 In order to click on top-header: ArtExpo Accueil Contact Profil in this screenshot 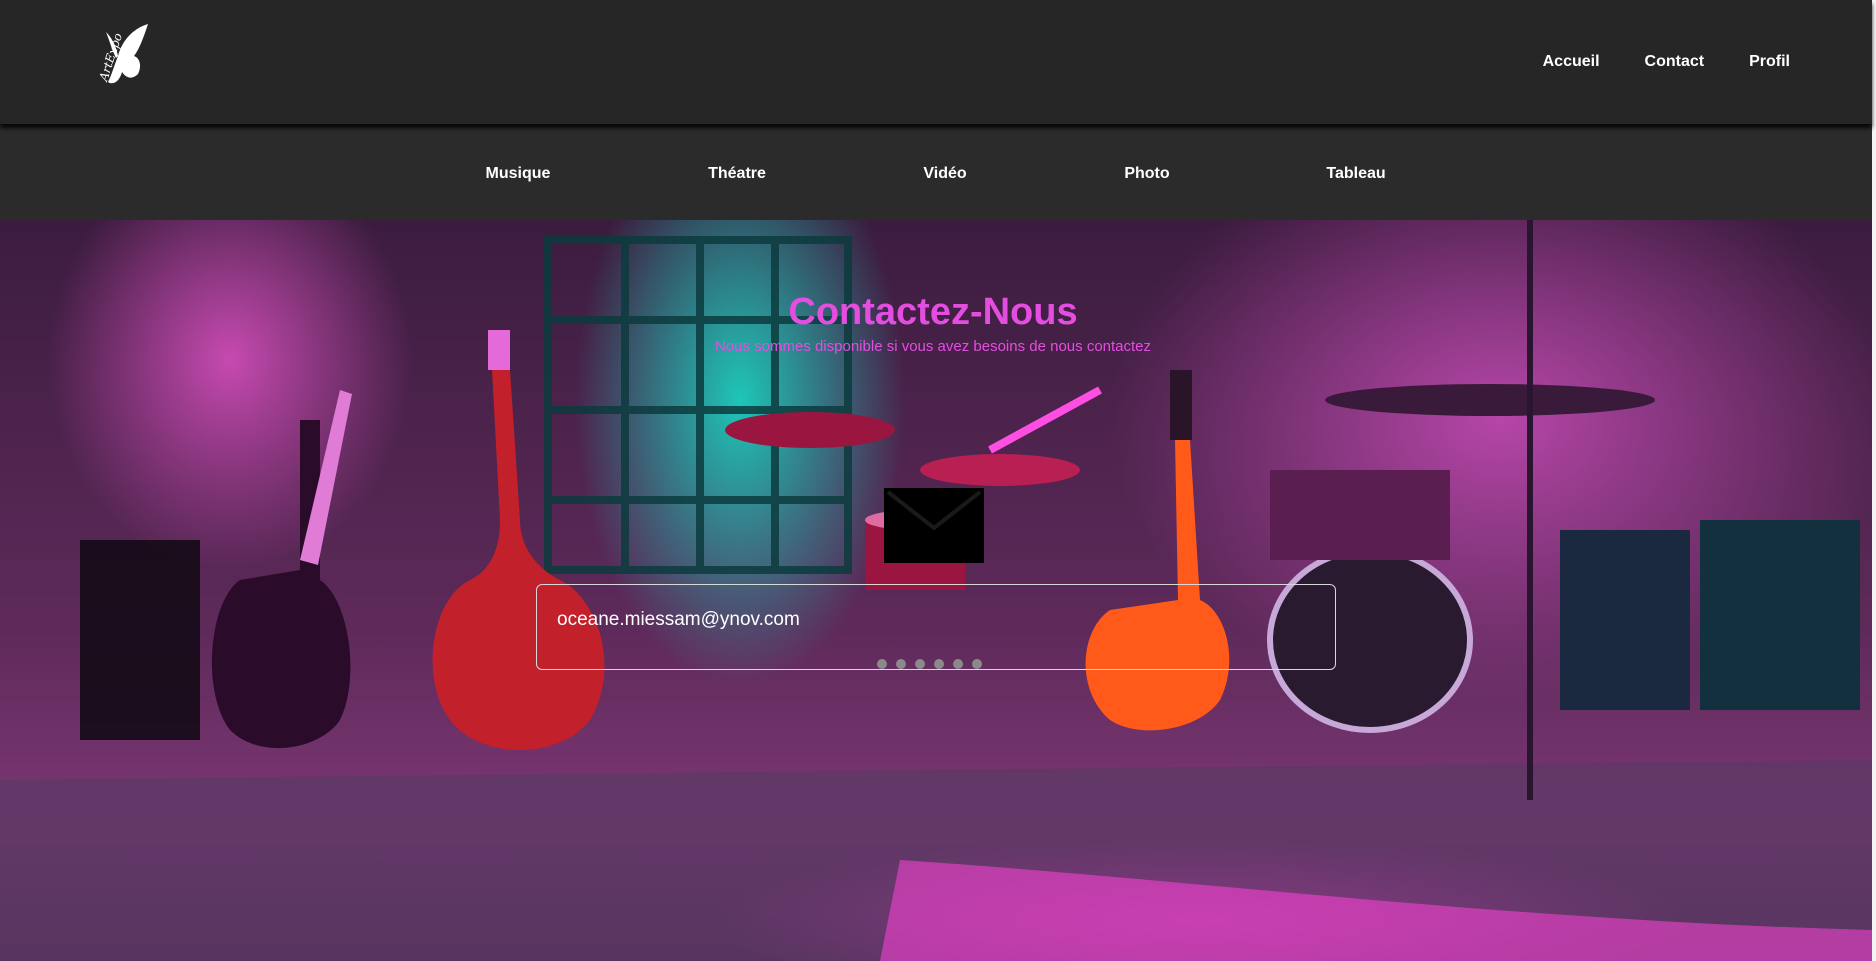, I will do `click(936, 62)`.